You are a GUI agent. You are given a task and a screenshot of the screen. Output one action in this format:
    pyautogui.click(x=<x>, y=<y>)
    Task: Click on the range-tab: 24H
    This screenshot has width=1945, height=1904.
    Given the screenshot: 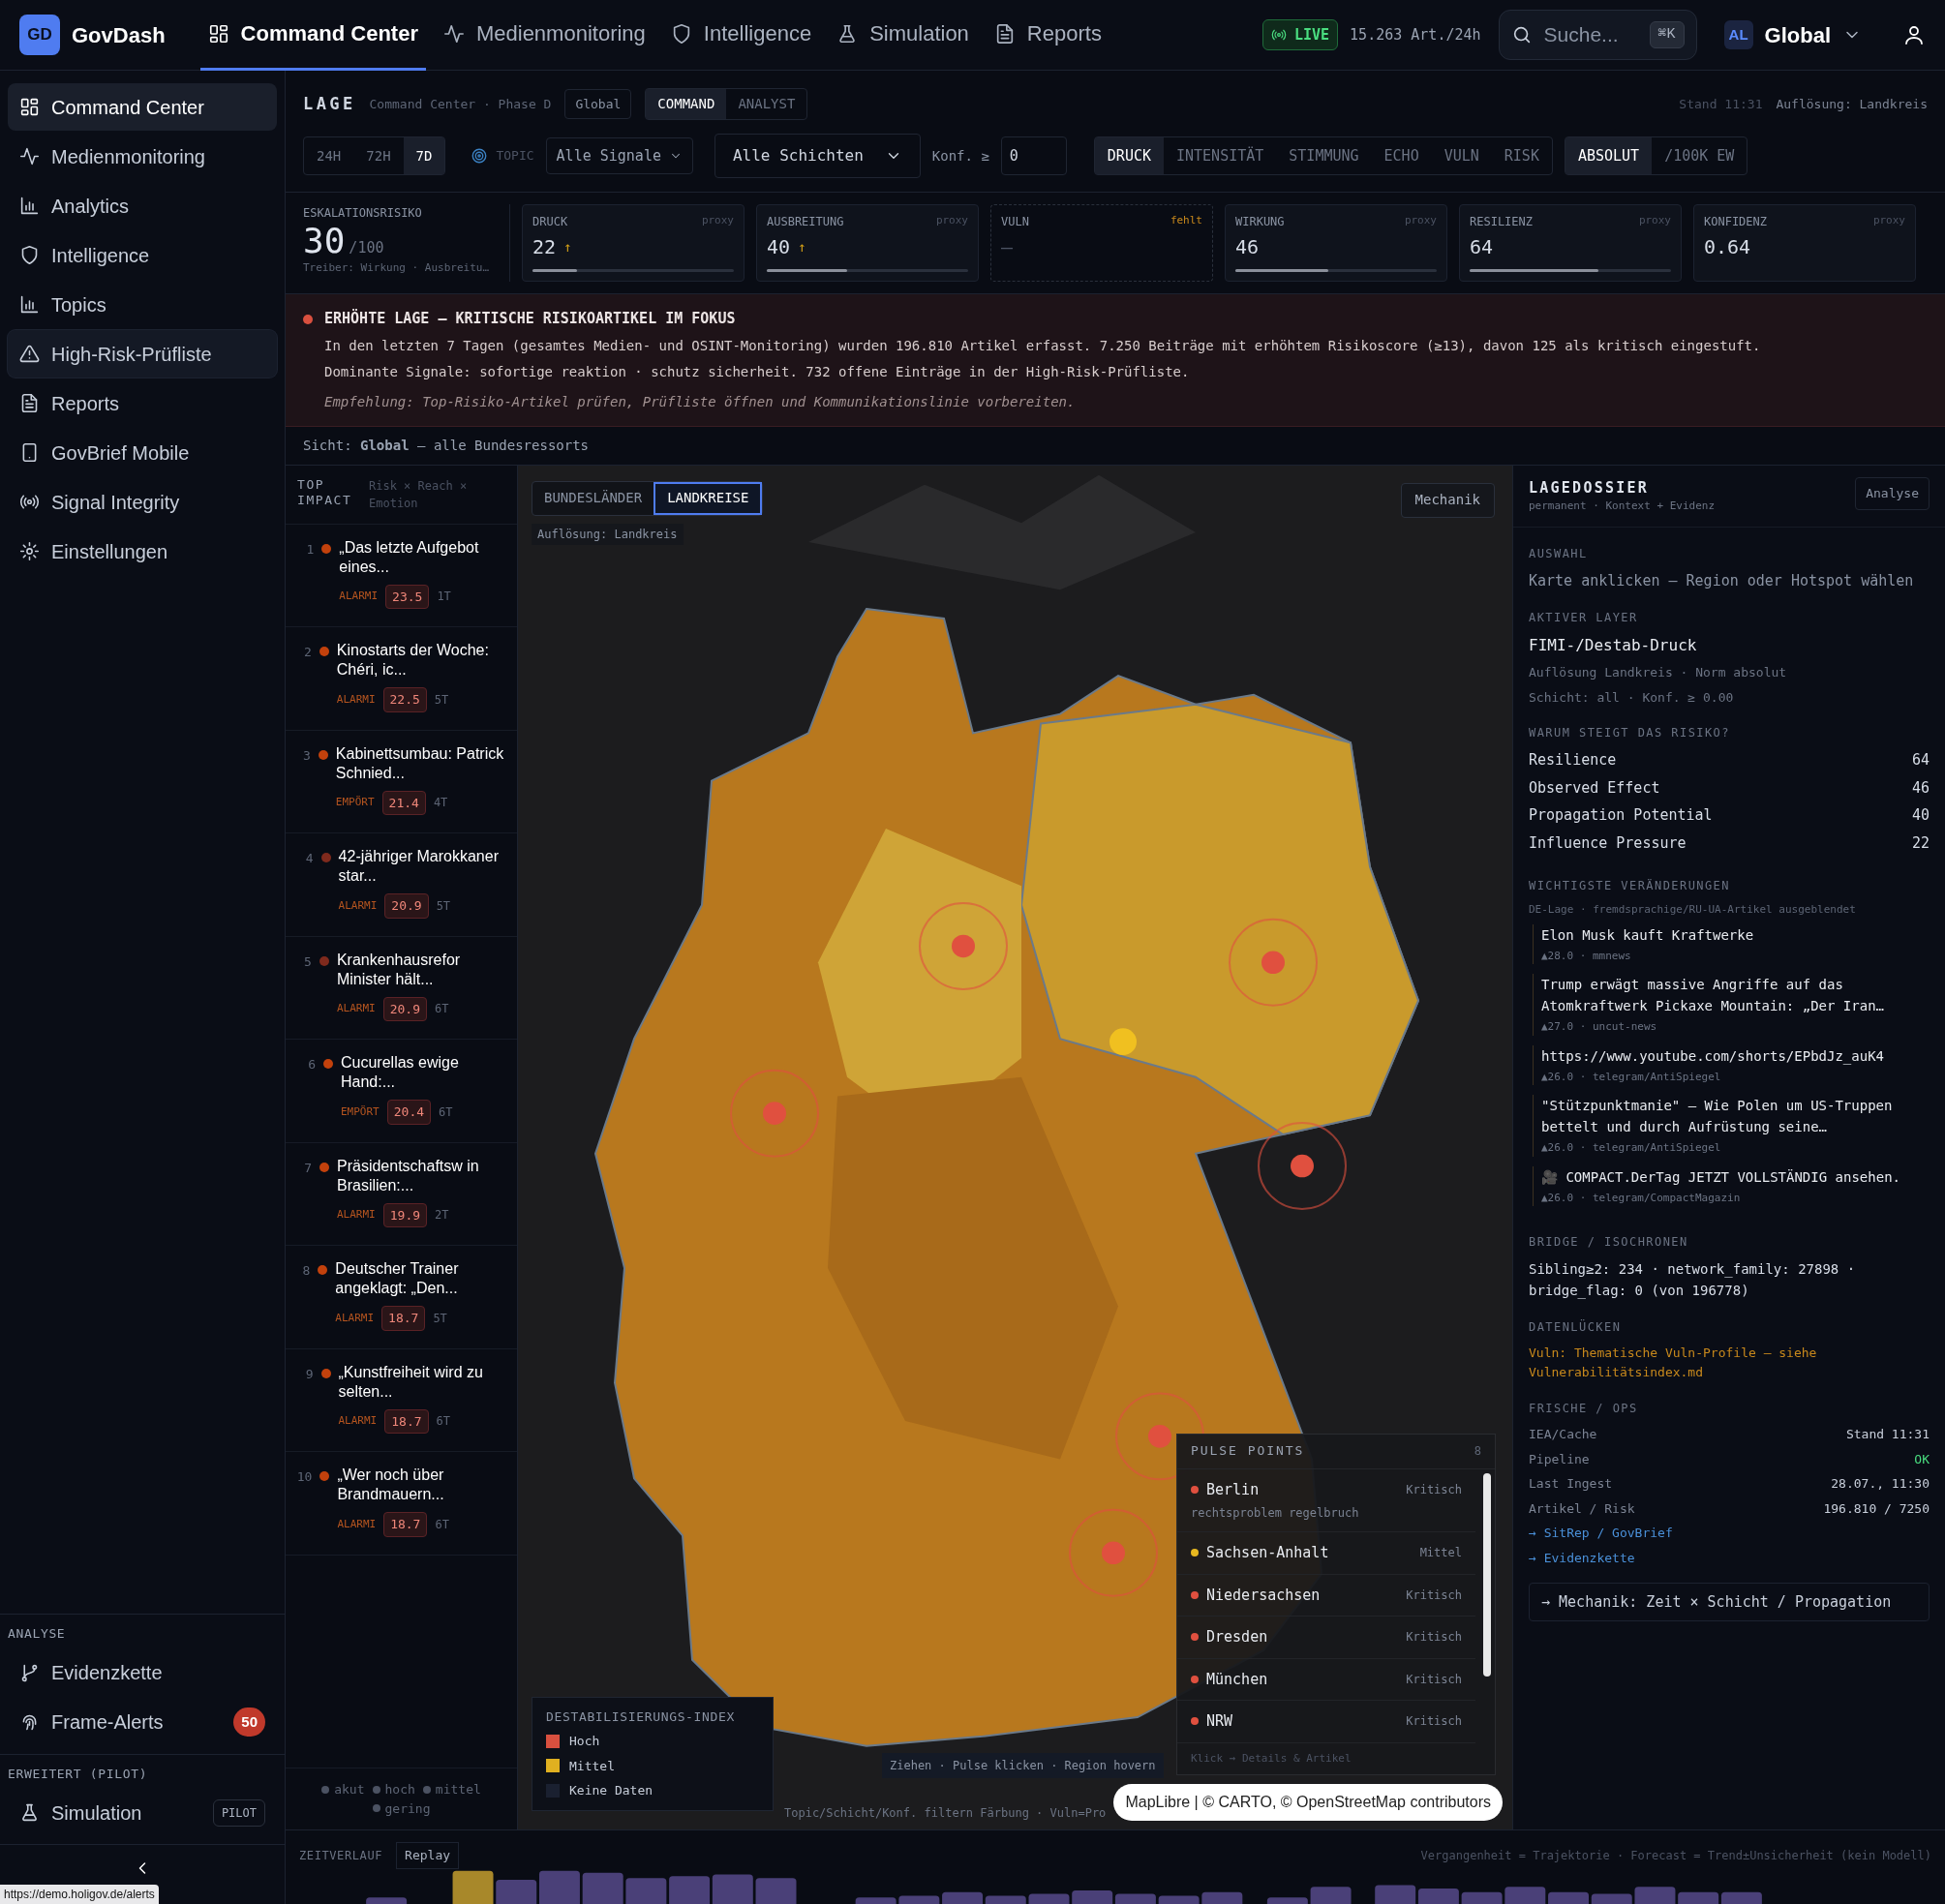 What is the action you would take?
    pyautogui.click(x=329, y=155)
    